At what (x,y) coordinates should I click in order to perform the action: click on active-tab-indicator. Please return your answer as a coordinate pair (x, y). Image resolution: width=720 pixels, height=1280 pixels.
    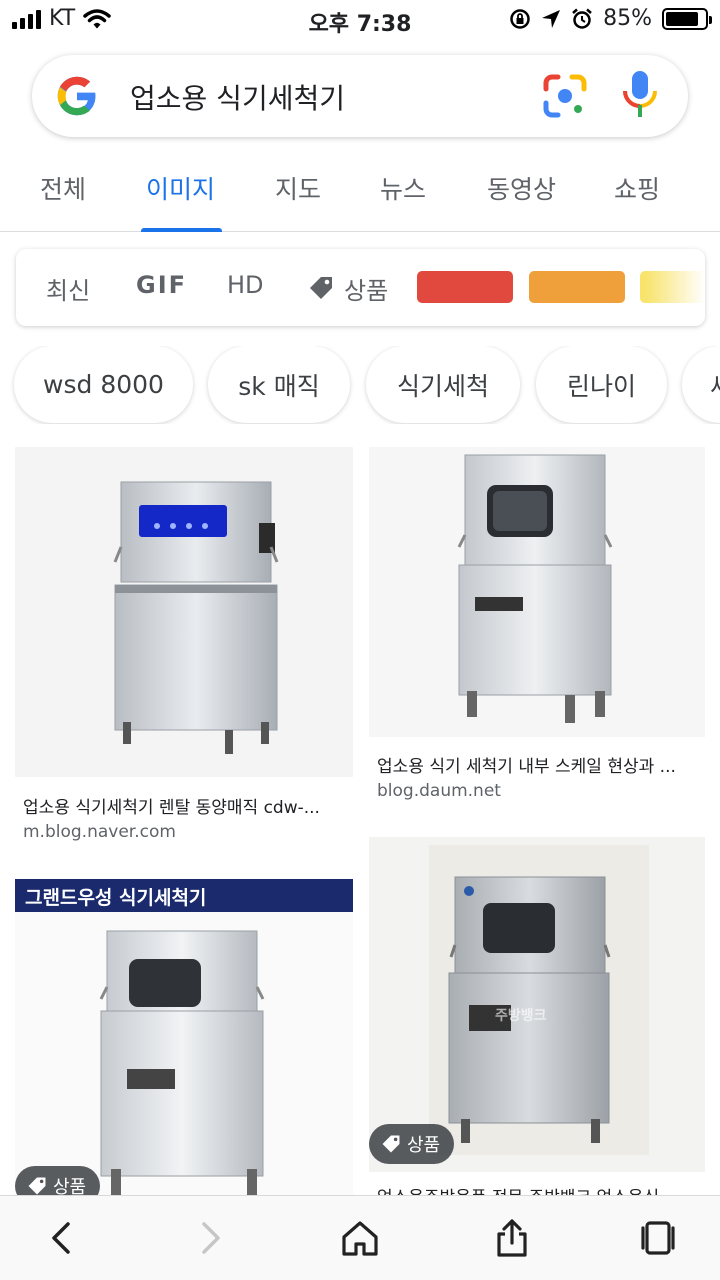
    Looking at the image, I should click on (181, 230).